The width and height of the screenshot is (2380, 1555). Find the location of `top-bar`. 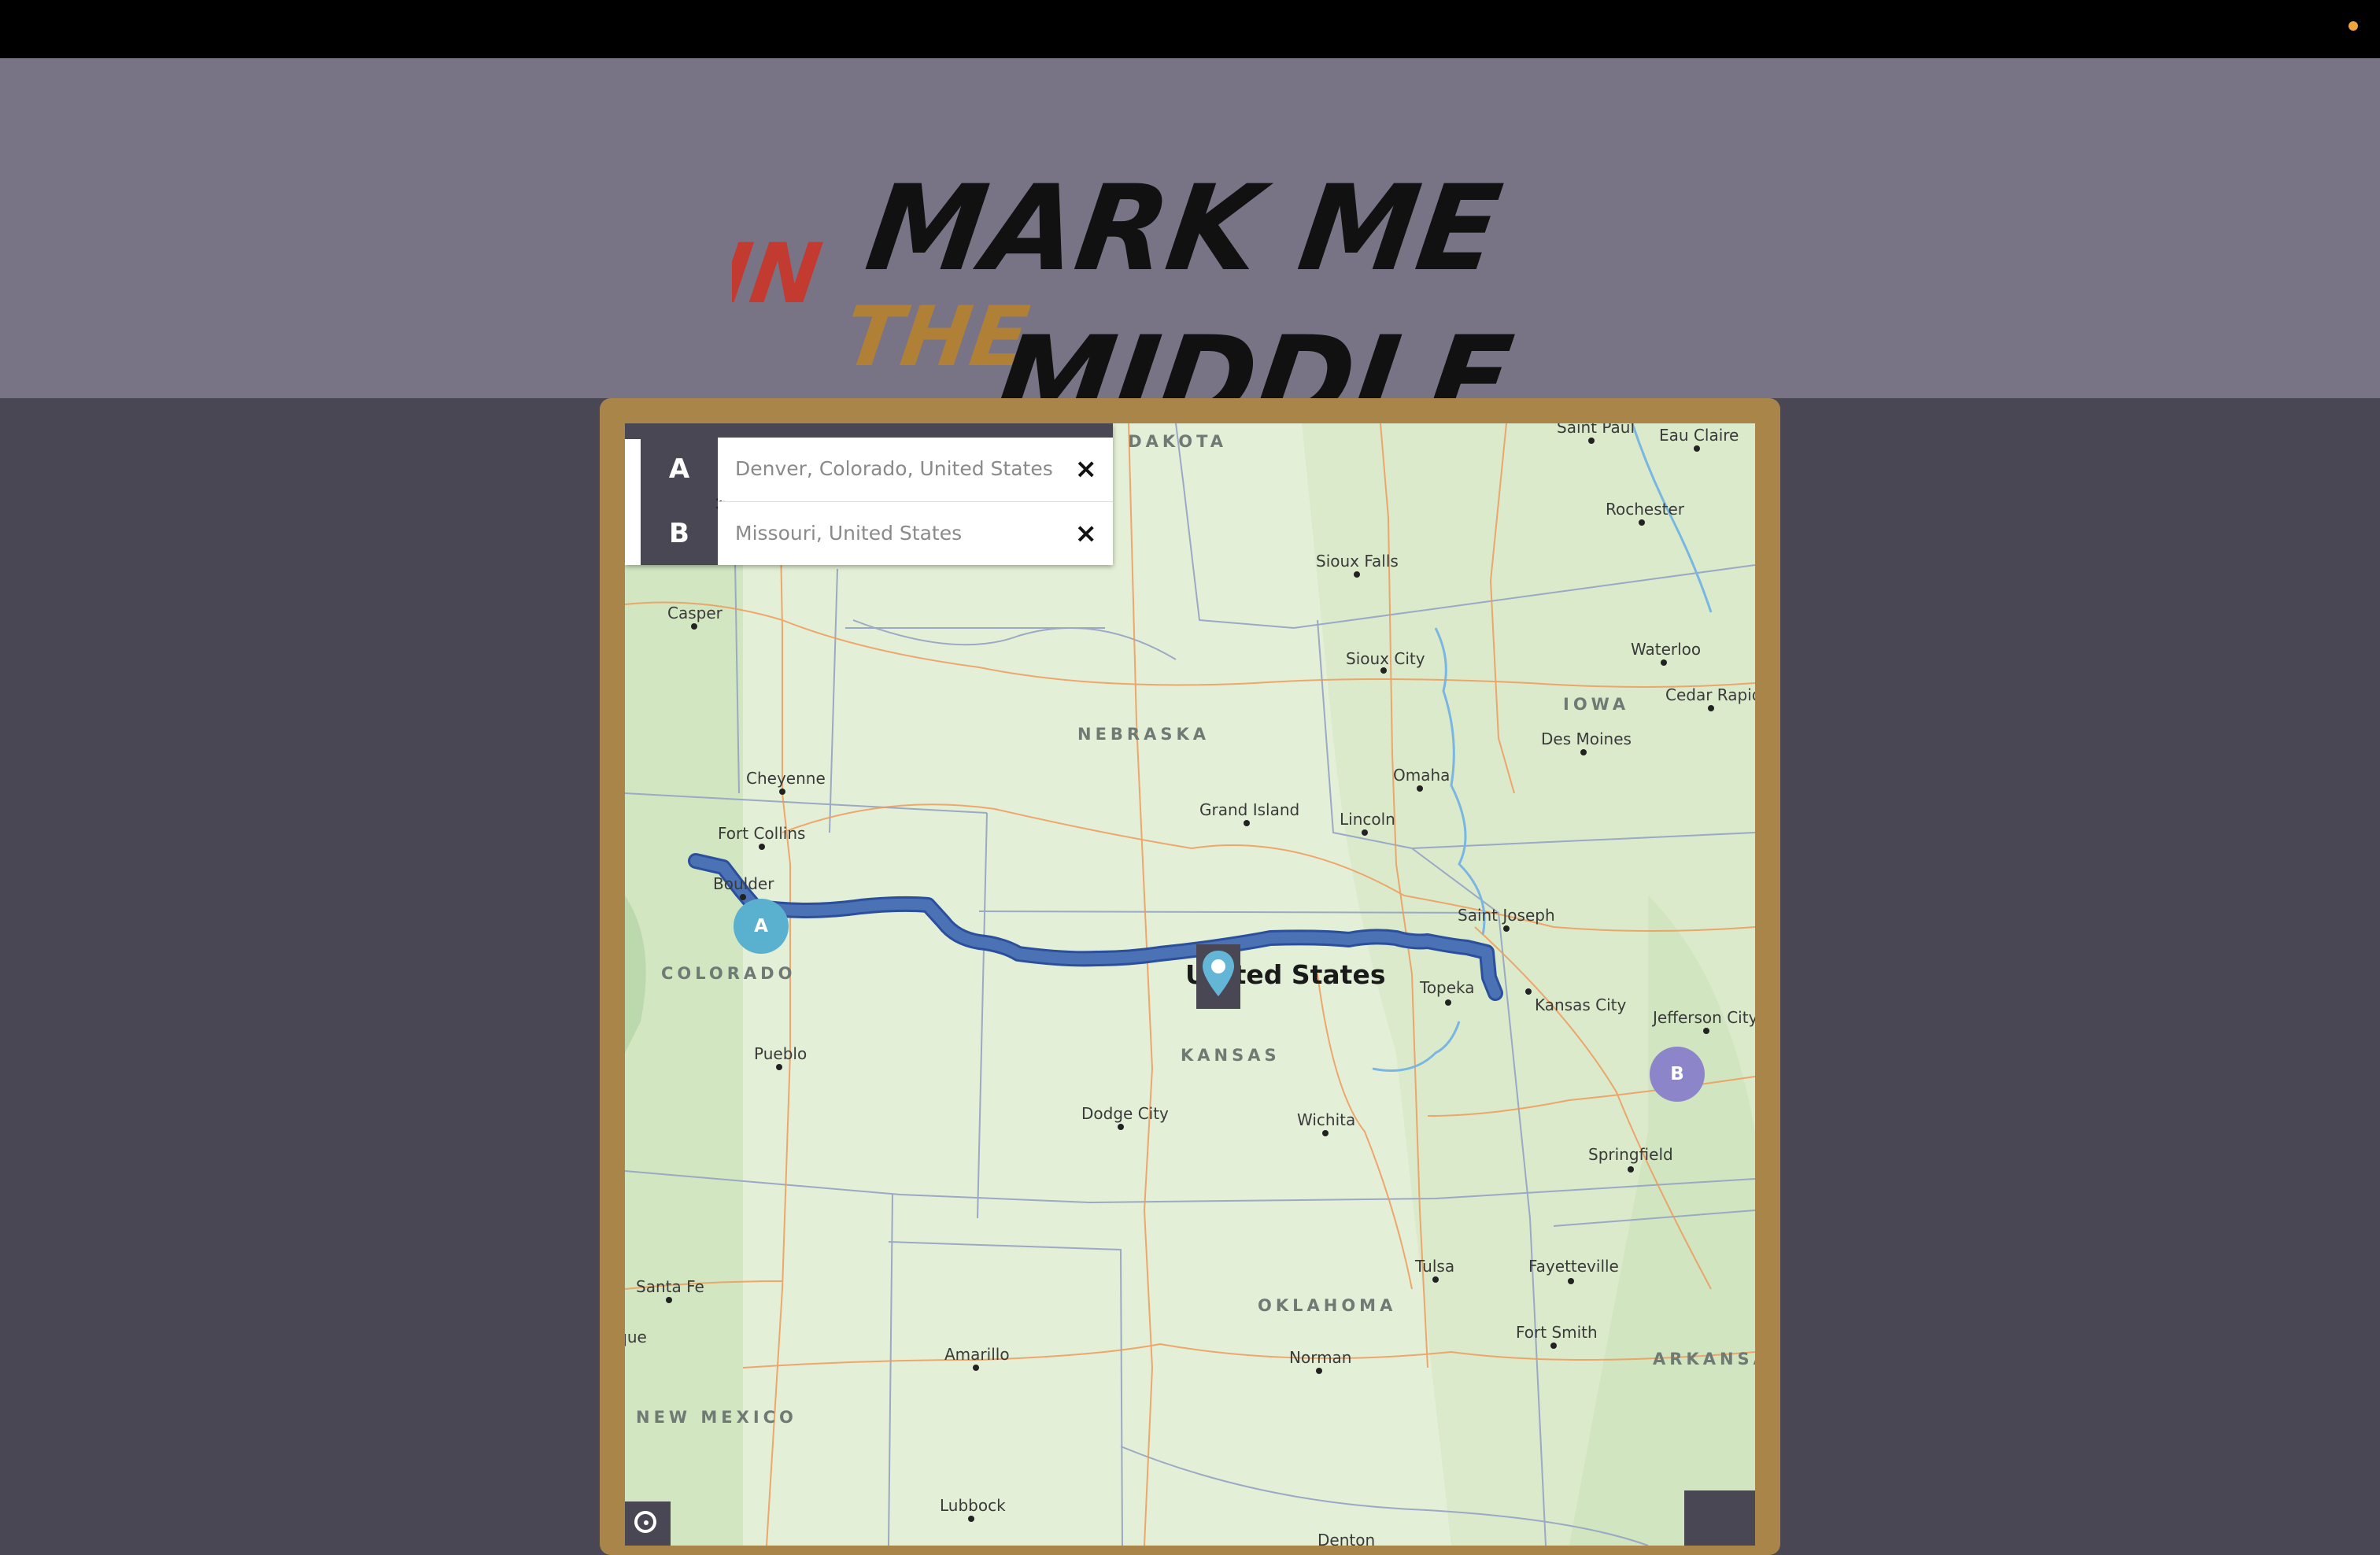

top-bar is located at coordinates (1190, 29).